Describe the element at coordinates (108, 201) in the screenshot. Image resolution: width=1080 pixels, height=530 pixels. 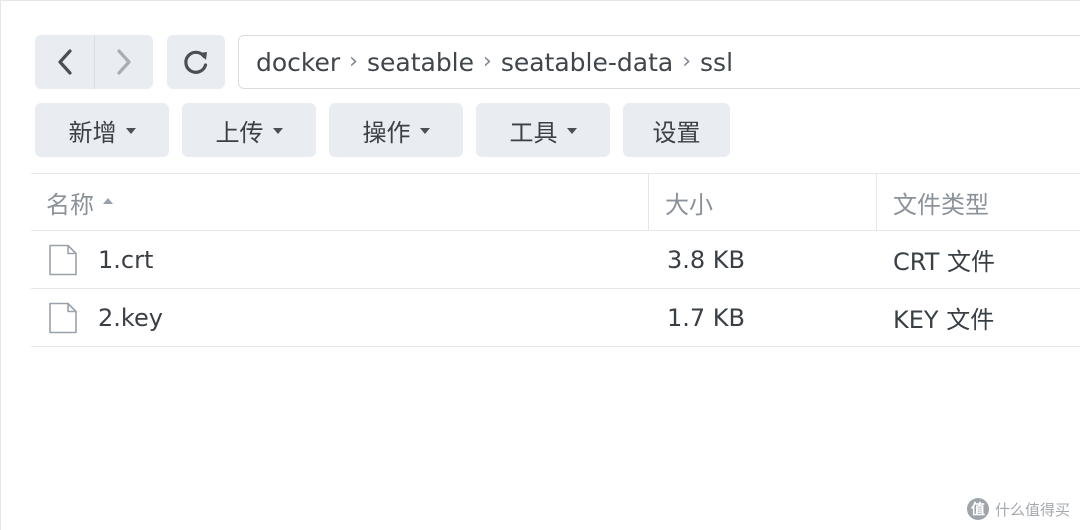
I see `sort-ascending-icon` at that location.